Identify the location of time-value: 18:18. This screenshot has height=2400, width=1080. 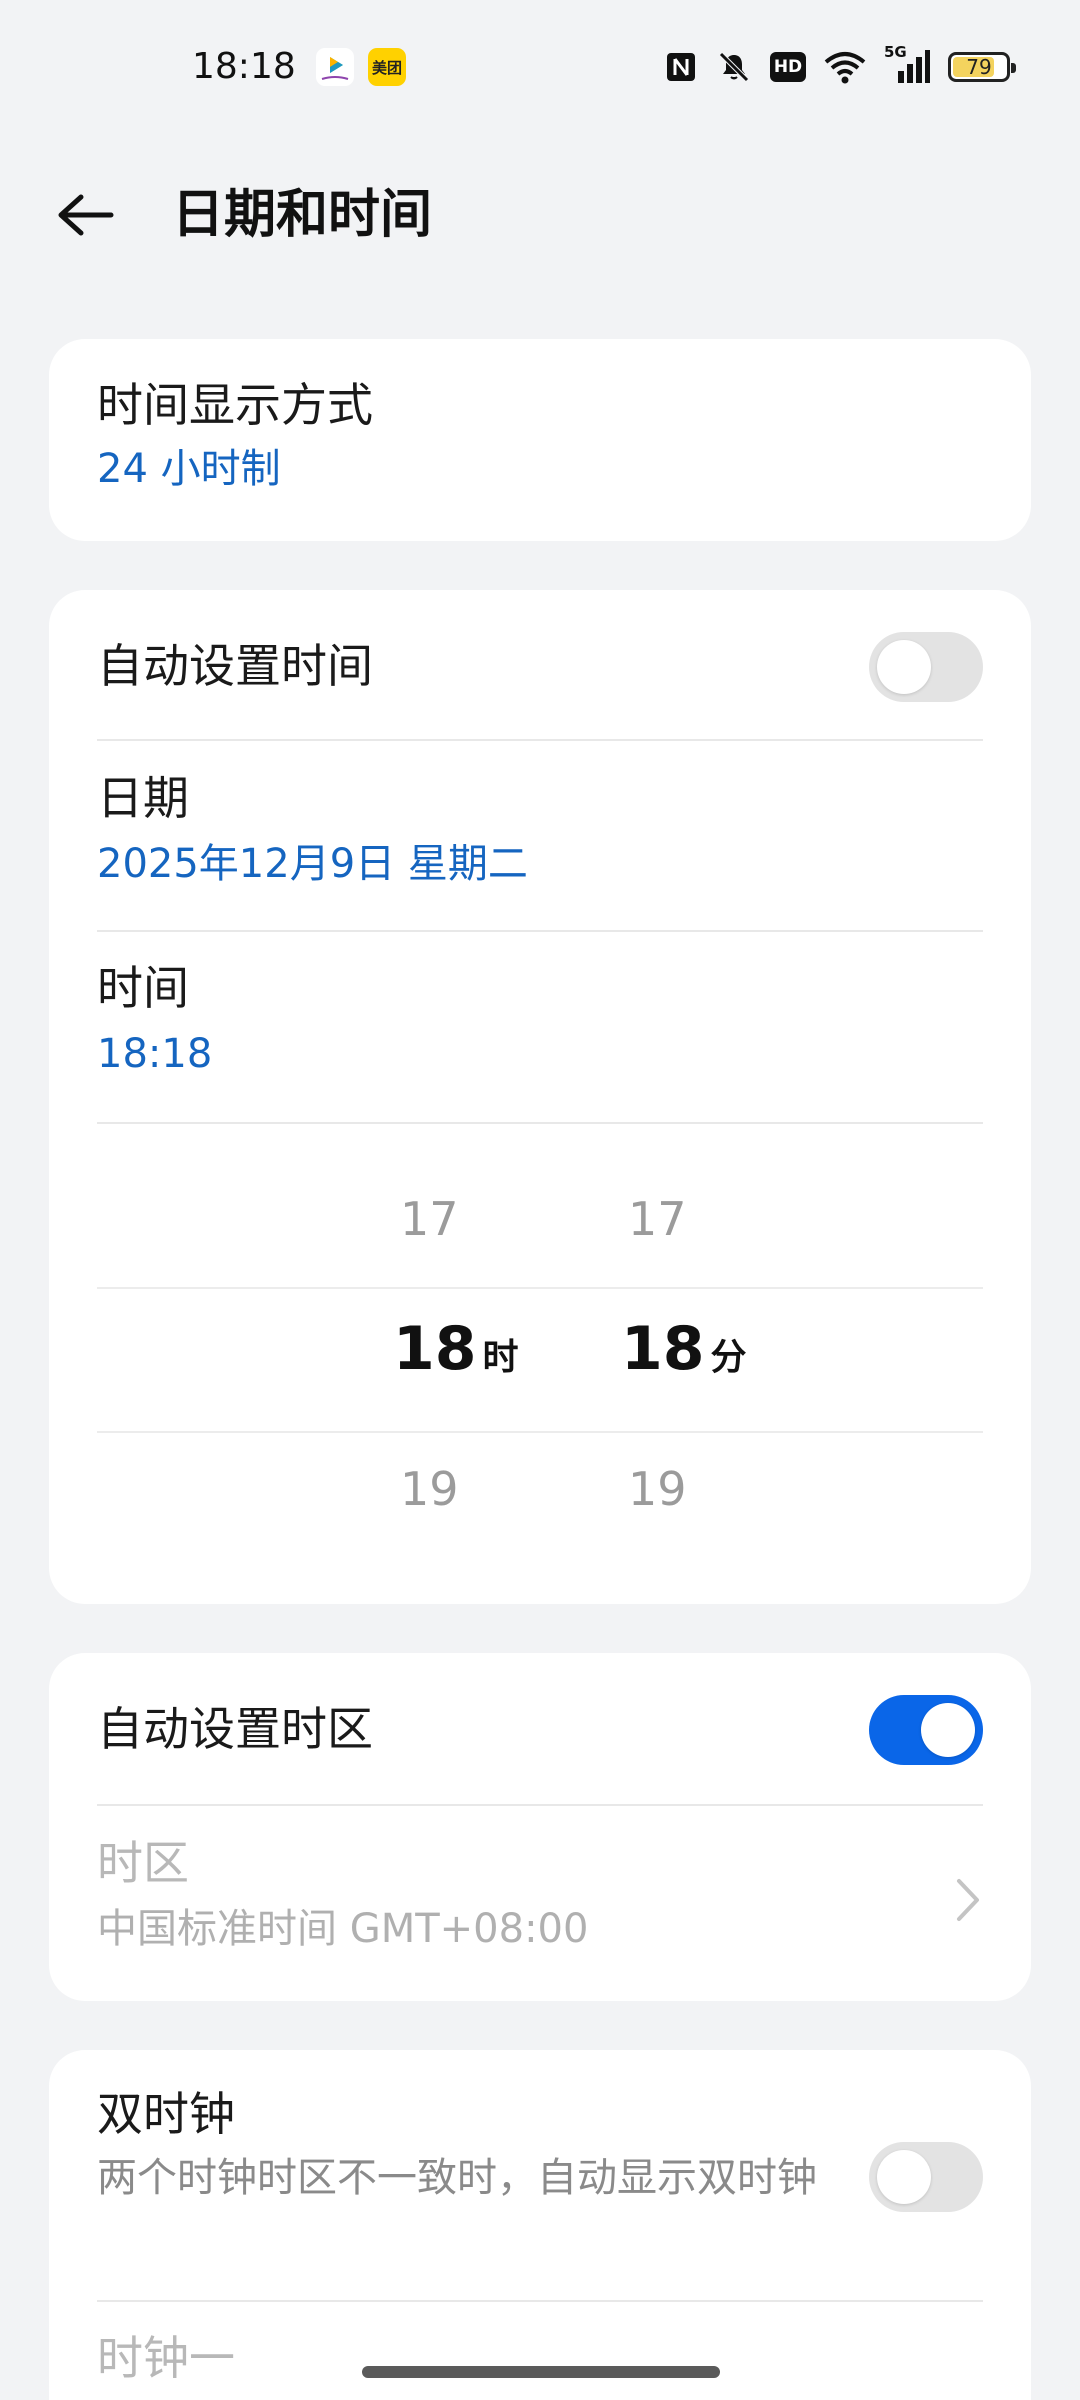
(155, 1054).